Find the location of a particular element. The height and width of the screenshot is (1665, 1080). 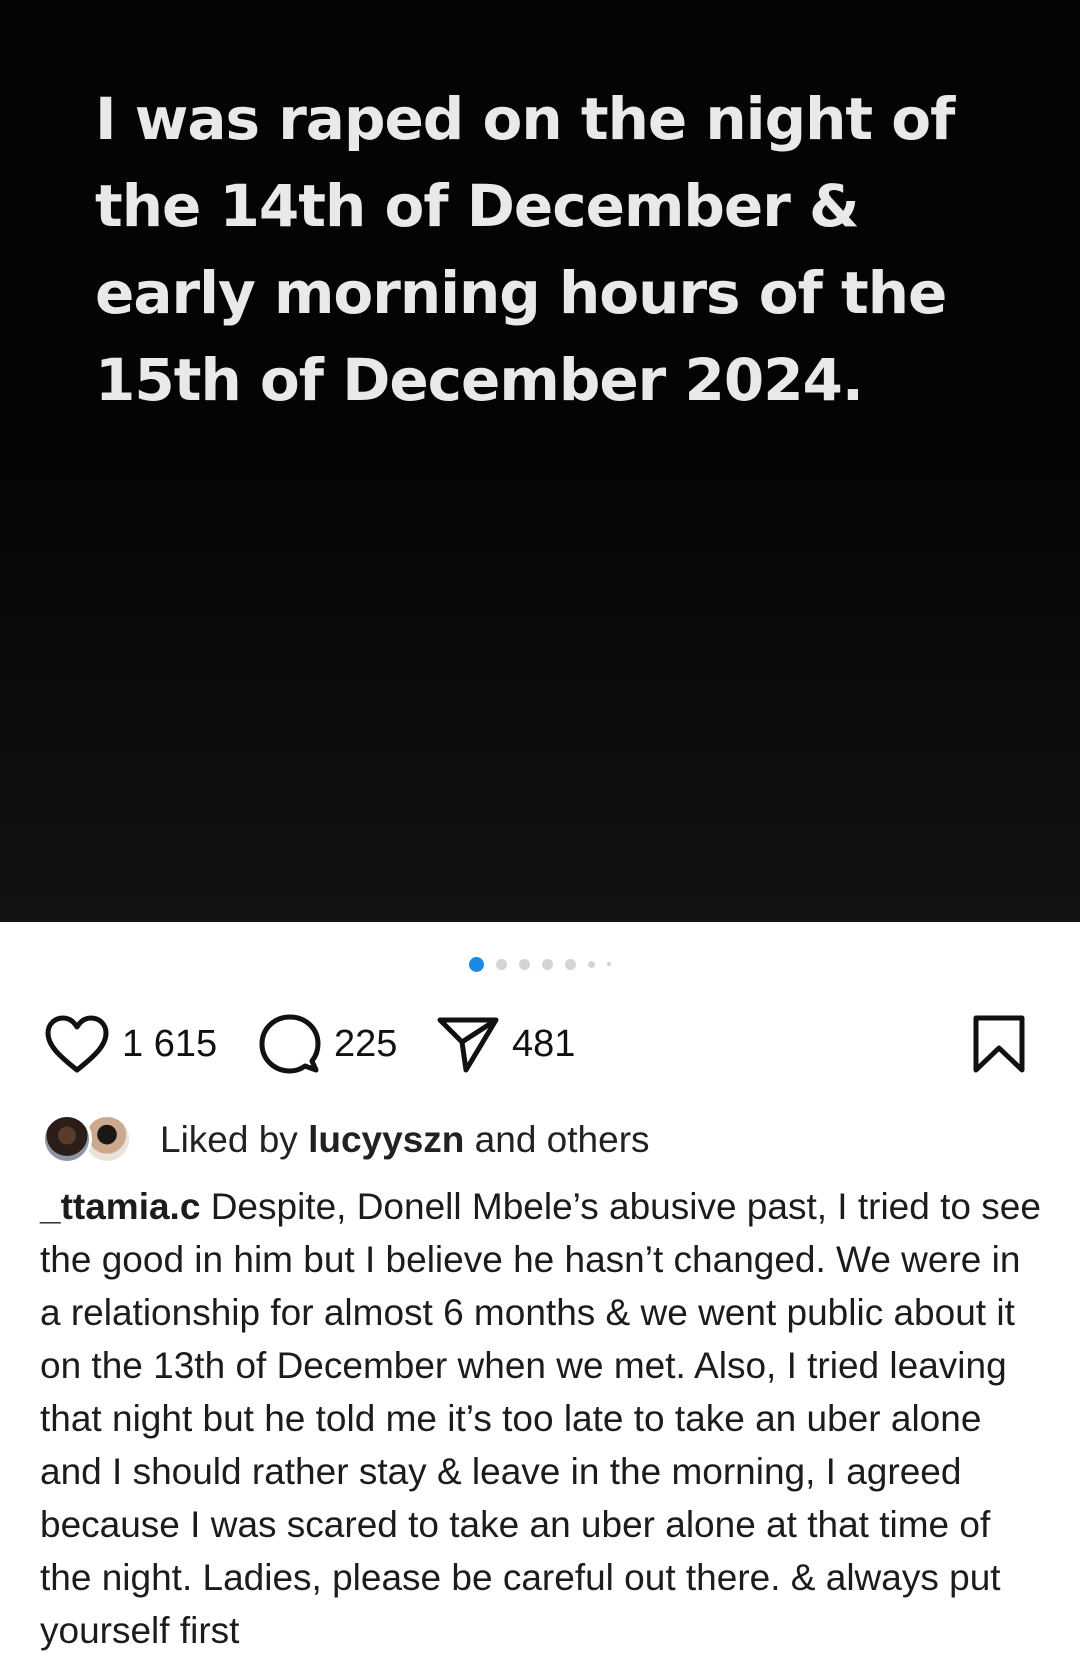

liked-by-username: lucyyszn is located at coordinates (386, 1139).